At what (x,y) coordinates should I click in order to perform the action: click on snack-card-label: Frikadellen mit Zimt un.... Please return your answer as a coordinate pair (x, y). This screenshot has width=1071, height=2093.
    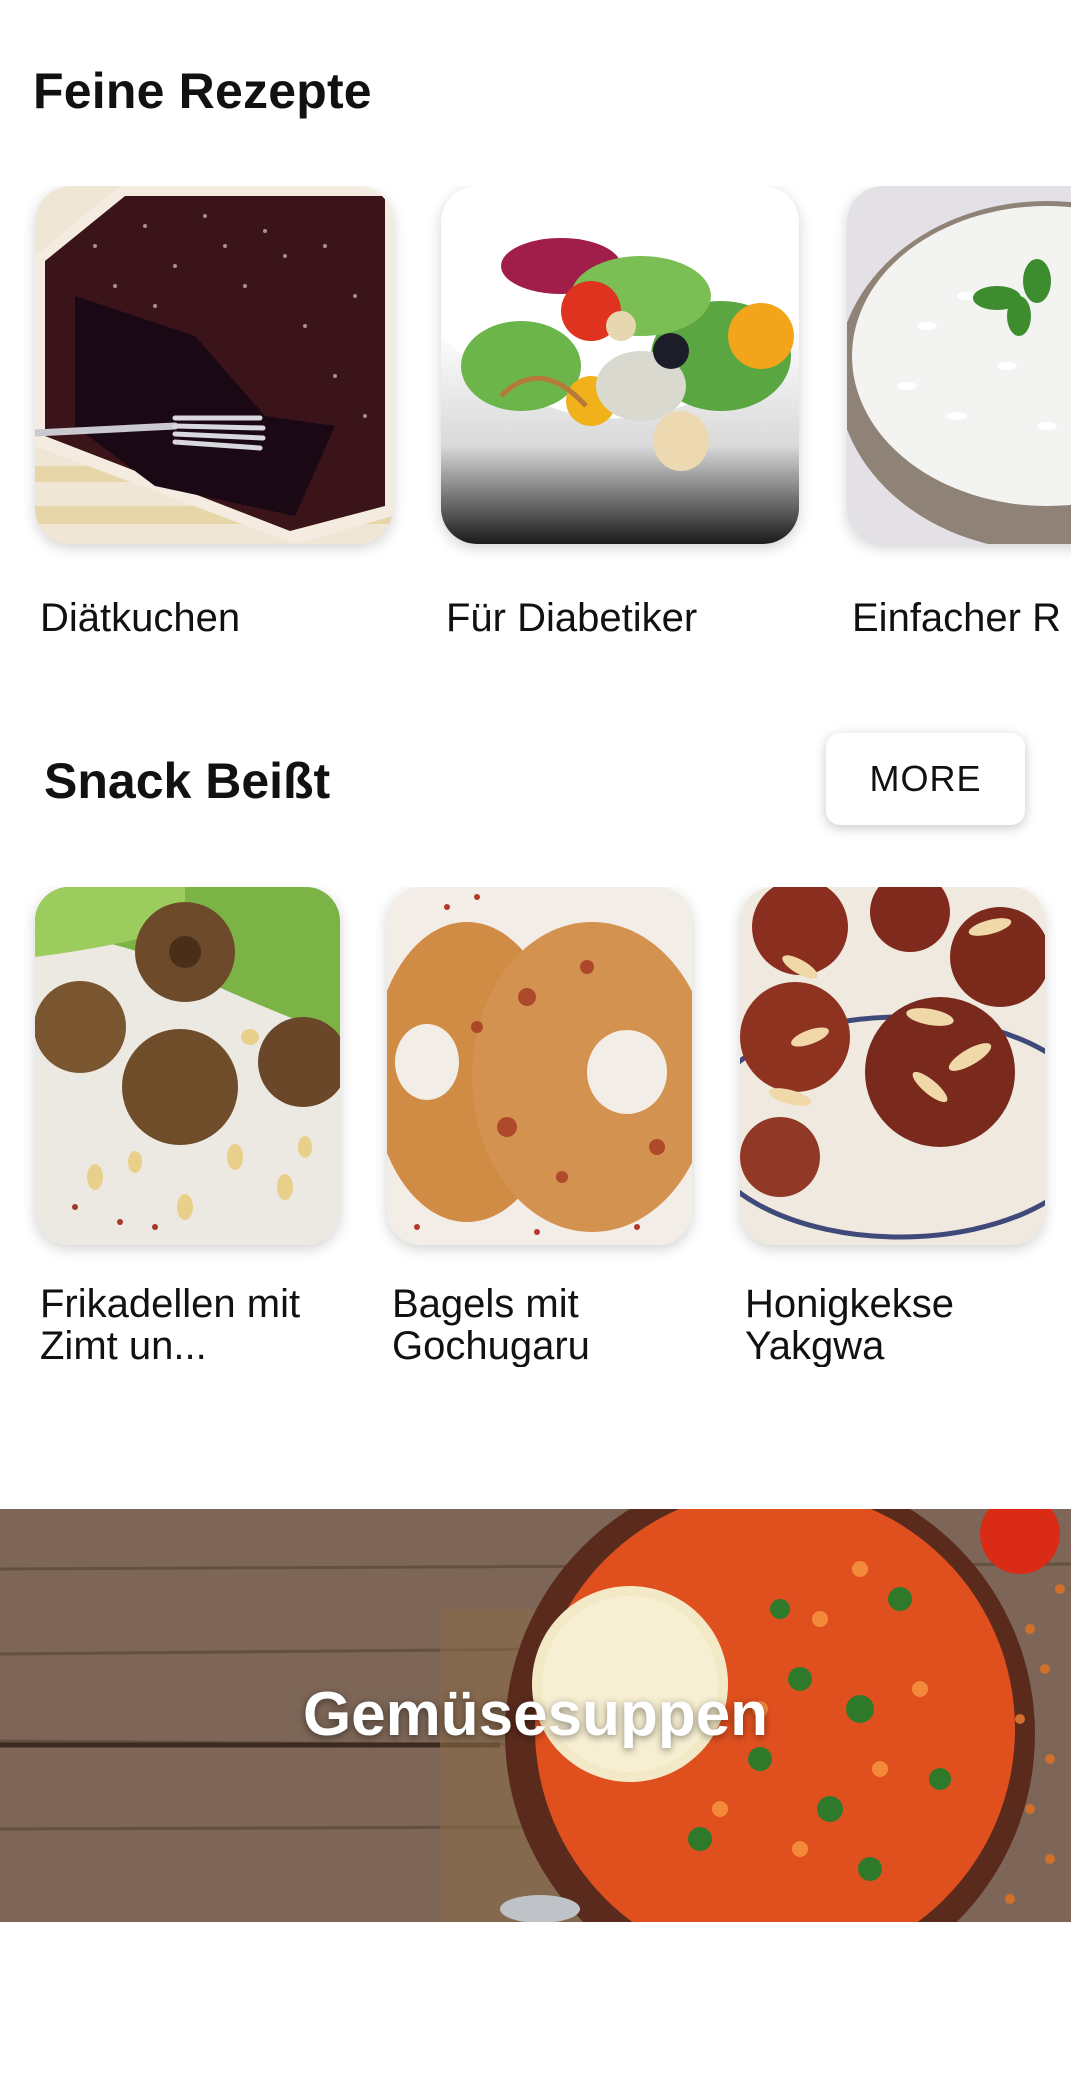
    Looking at the image, I should click on (170, 1325).